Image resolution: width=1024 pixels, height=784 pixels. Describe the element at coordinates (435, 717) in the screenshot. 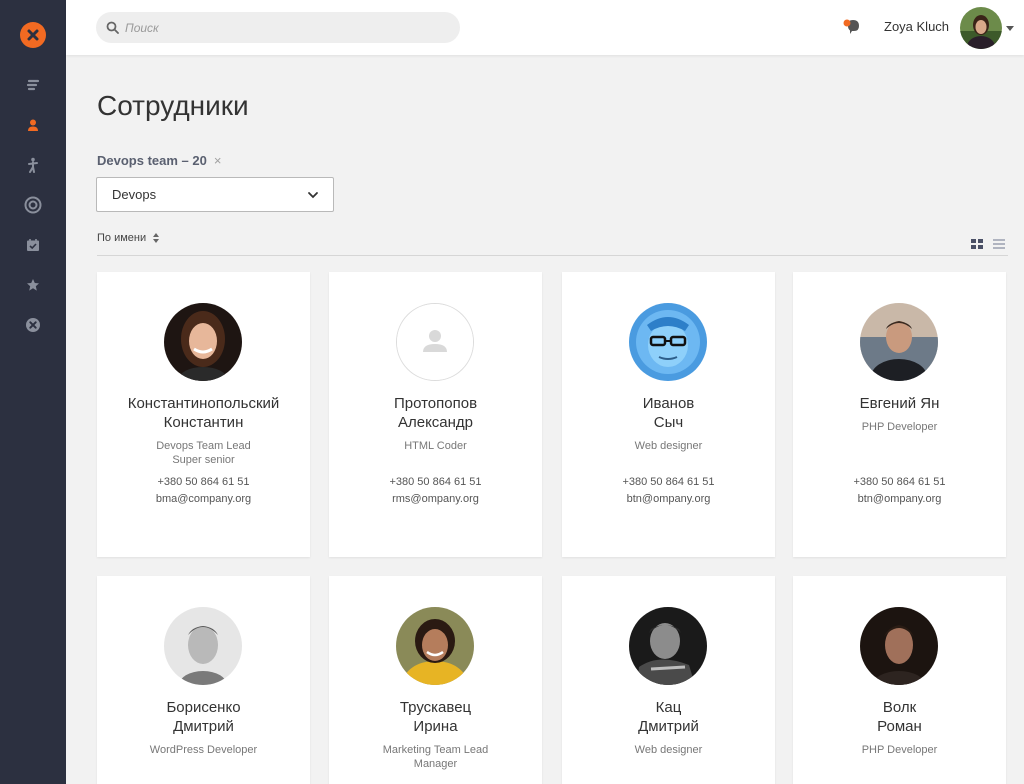

I see `employee-name: Трускавец Ирина` at that location.